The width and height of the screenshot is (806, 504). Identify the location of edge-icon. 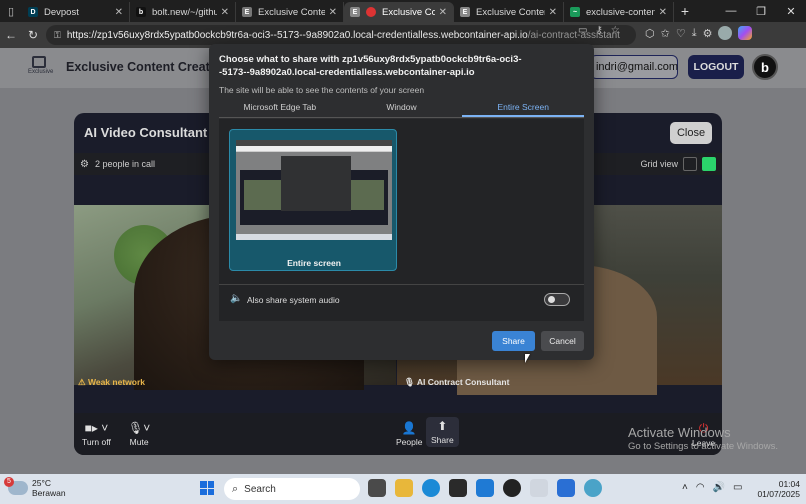
(431, 488).